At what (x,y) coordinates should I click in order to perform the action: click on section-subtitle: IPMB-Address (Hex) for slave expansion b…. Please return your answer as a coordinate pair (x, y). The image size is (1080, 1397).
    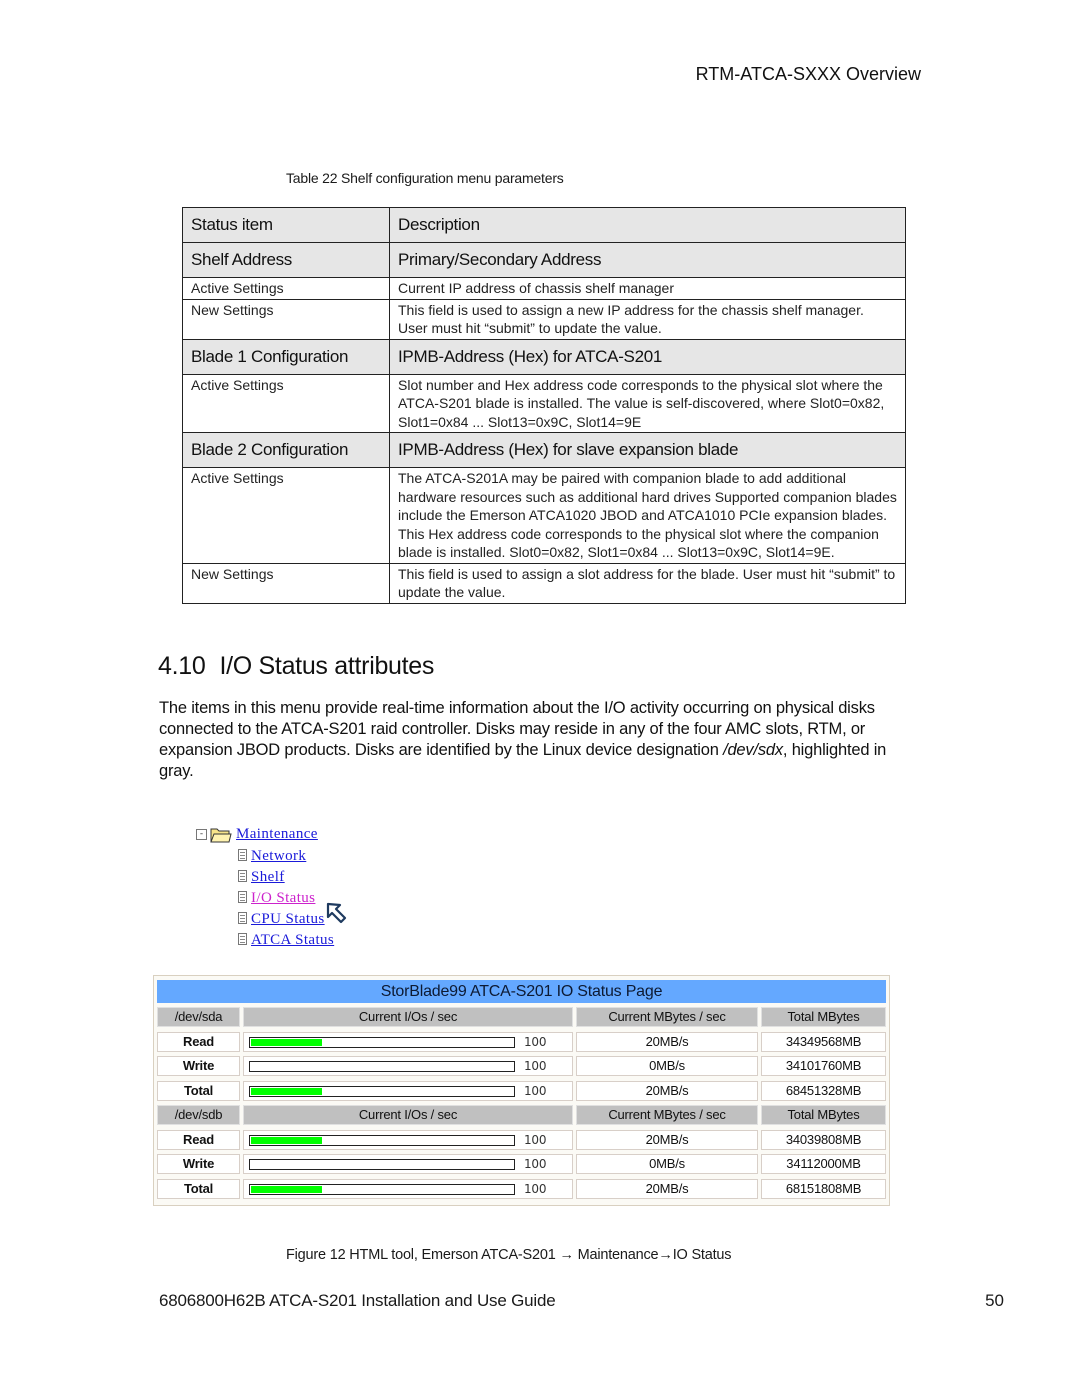
    Looking at the image, I should click on (647, 450).